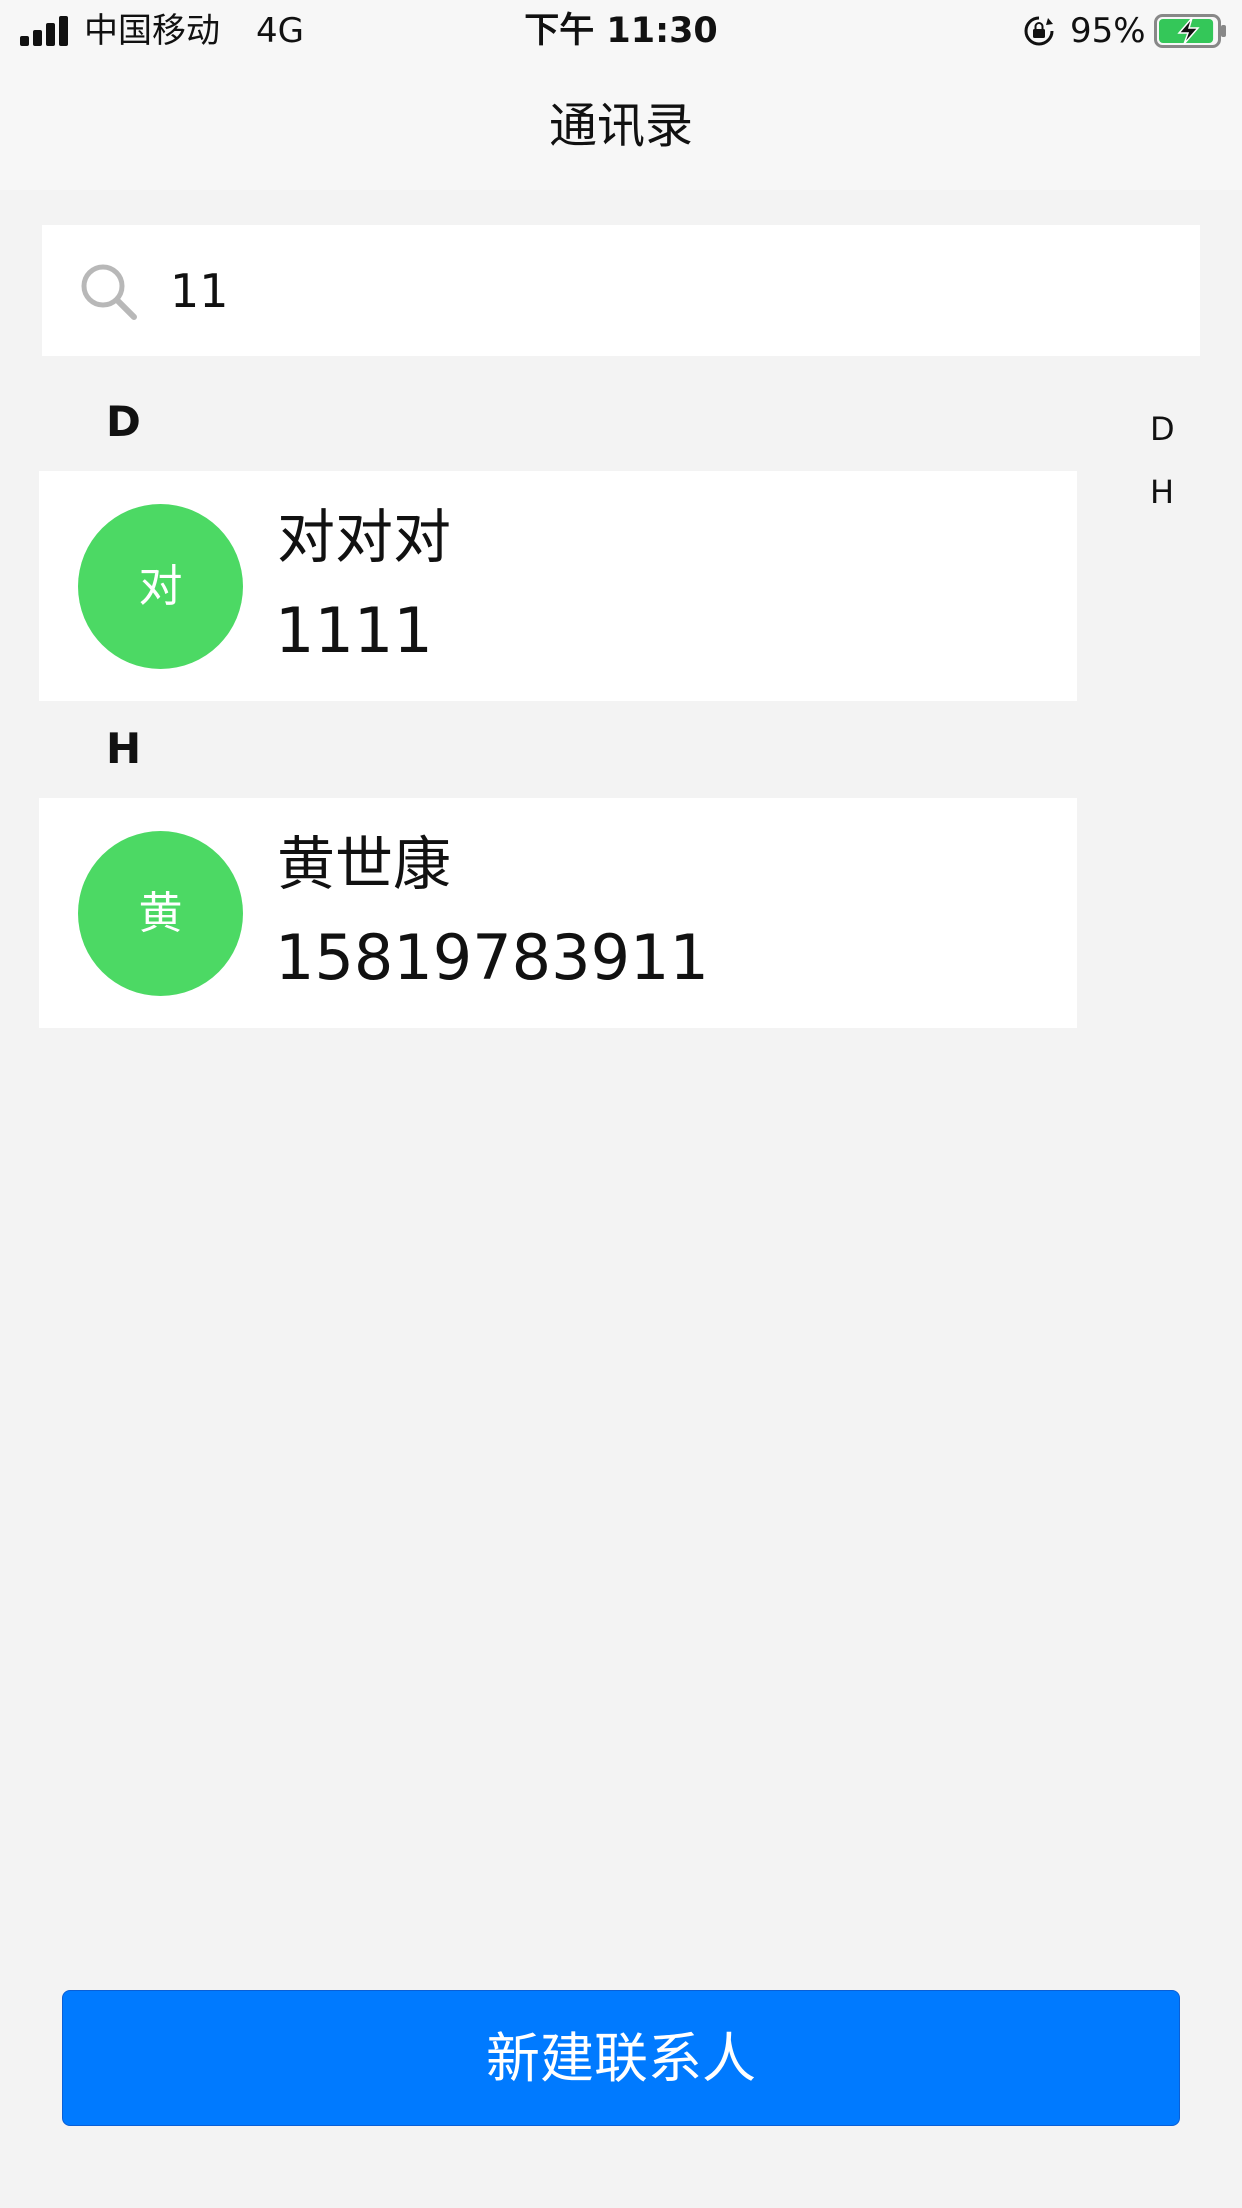  Describe the element at coordinates (558, 913) in the screenshot. I see `contact-row: 黄 黄世康 15819783911` at that location.